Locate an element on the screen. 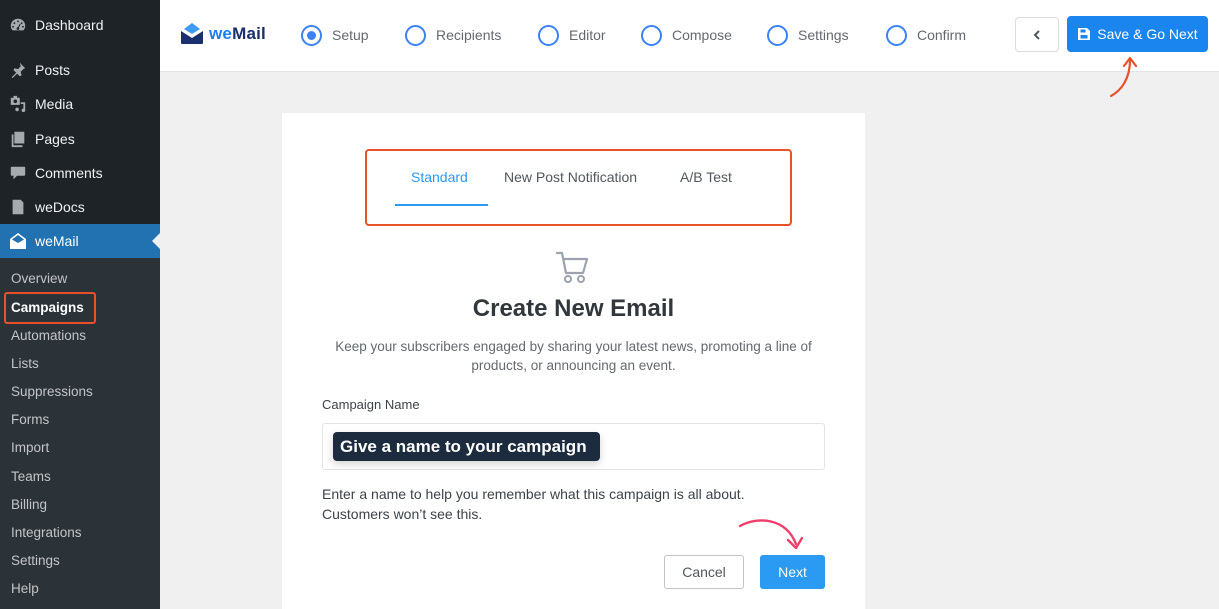 The width and height of the screenshot is (1219, 609). step-setup: Setup is located at coordinates (335, 35).